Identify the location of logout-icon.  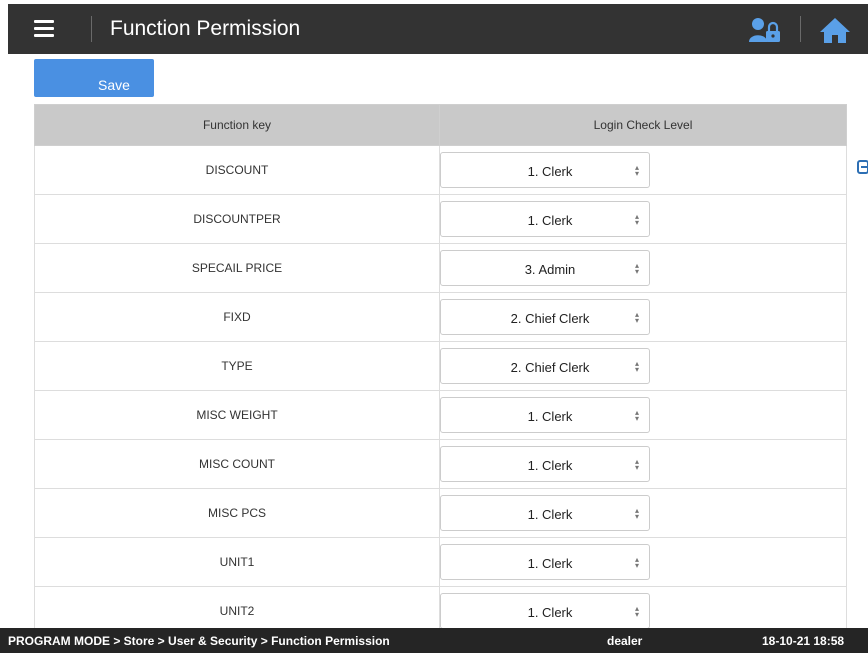
(862, 167).